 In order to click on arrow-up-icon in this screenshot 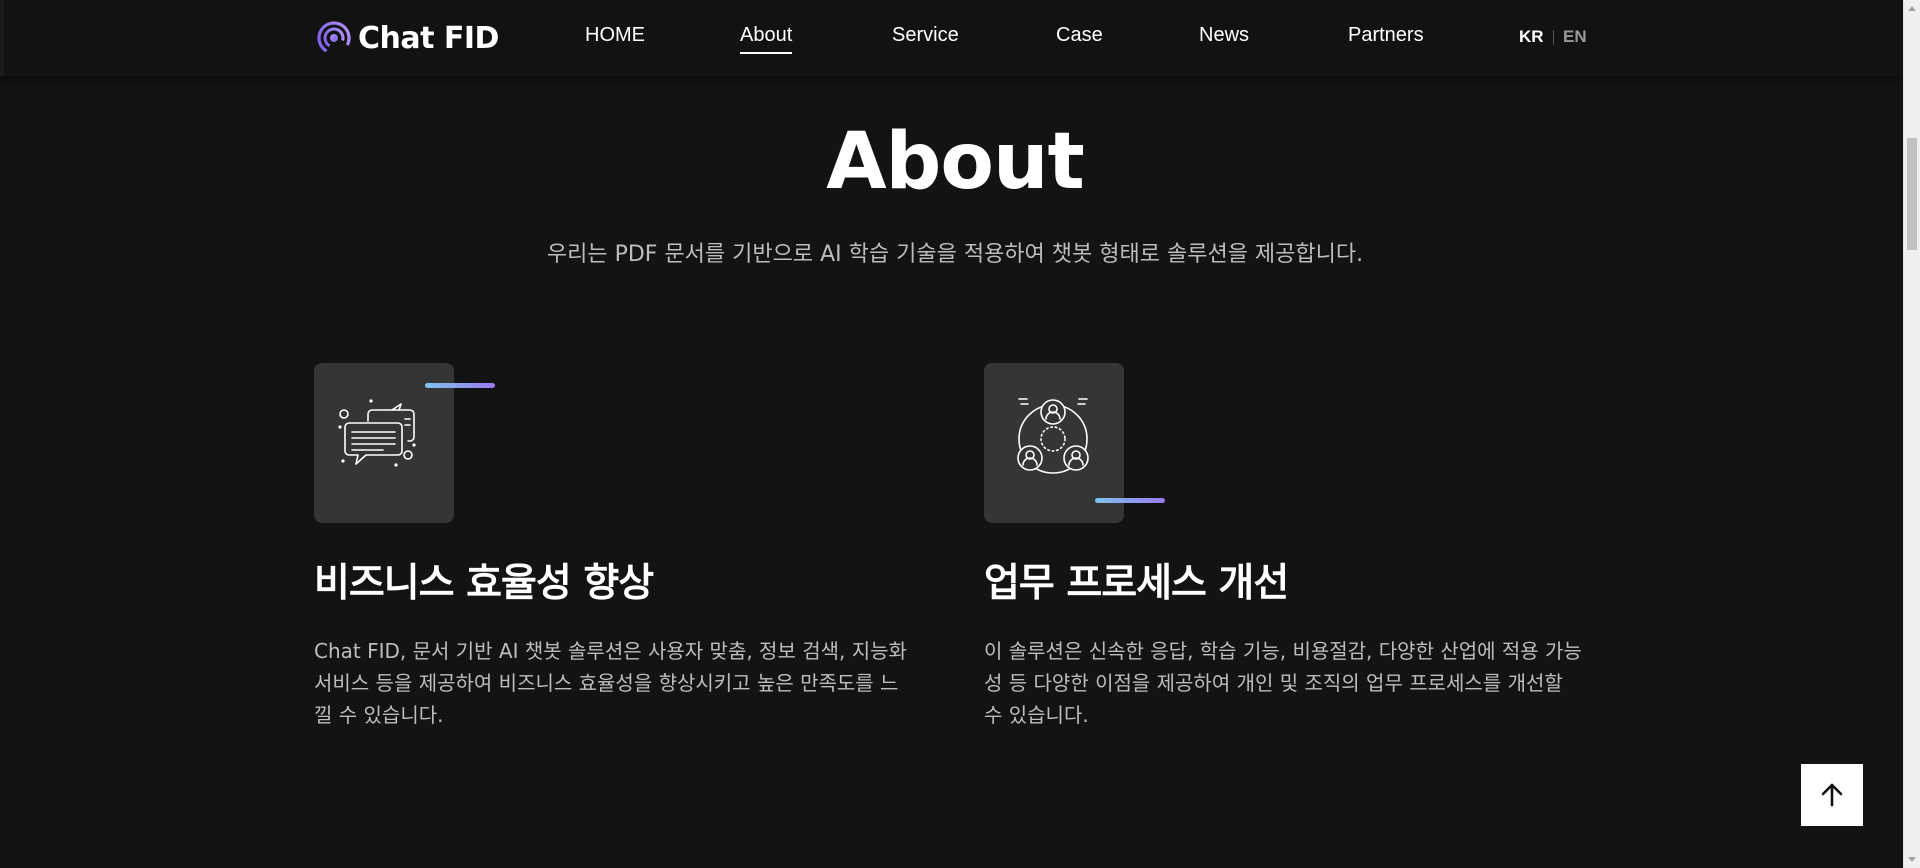, I will do `click(1832, 795)`.